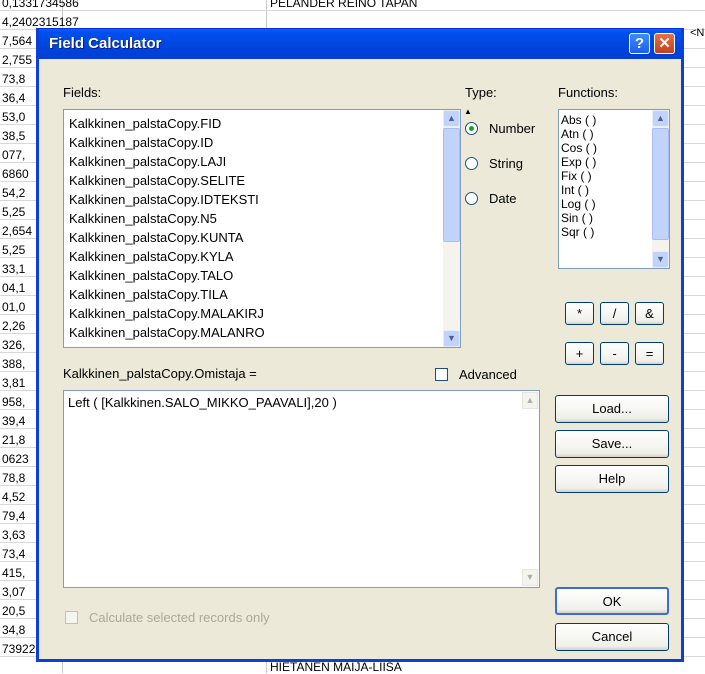  What do you see at coordinates (336, 667) in the screenshot?
I see `background-name-bottom: HIETANEN MAIJA-LIISA` at bounding box center [336, 667].